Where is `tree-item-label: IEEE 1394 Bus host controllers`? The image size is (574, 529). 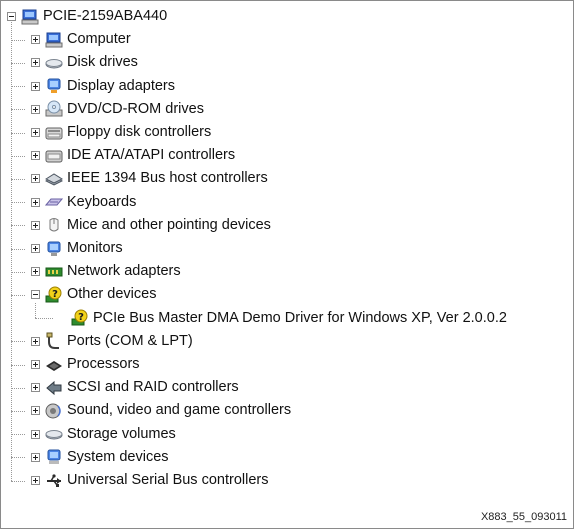 tree-item-label: IEEE 1394 Bus host controllers is located at coordinates (167, 178).